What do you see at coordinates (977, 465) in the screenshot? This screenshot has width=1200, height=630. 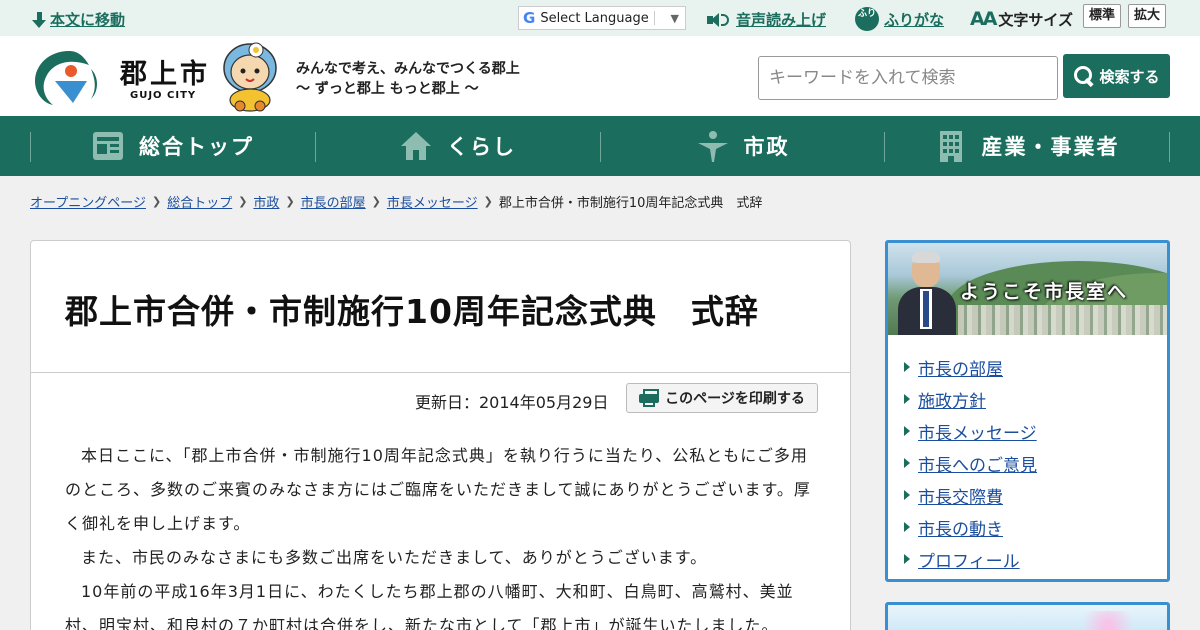 I see `mayor-link-label: 市長へのご意見` at bounding box center [977, 465].